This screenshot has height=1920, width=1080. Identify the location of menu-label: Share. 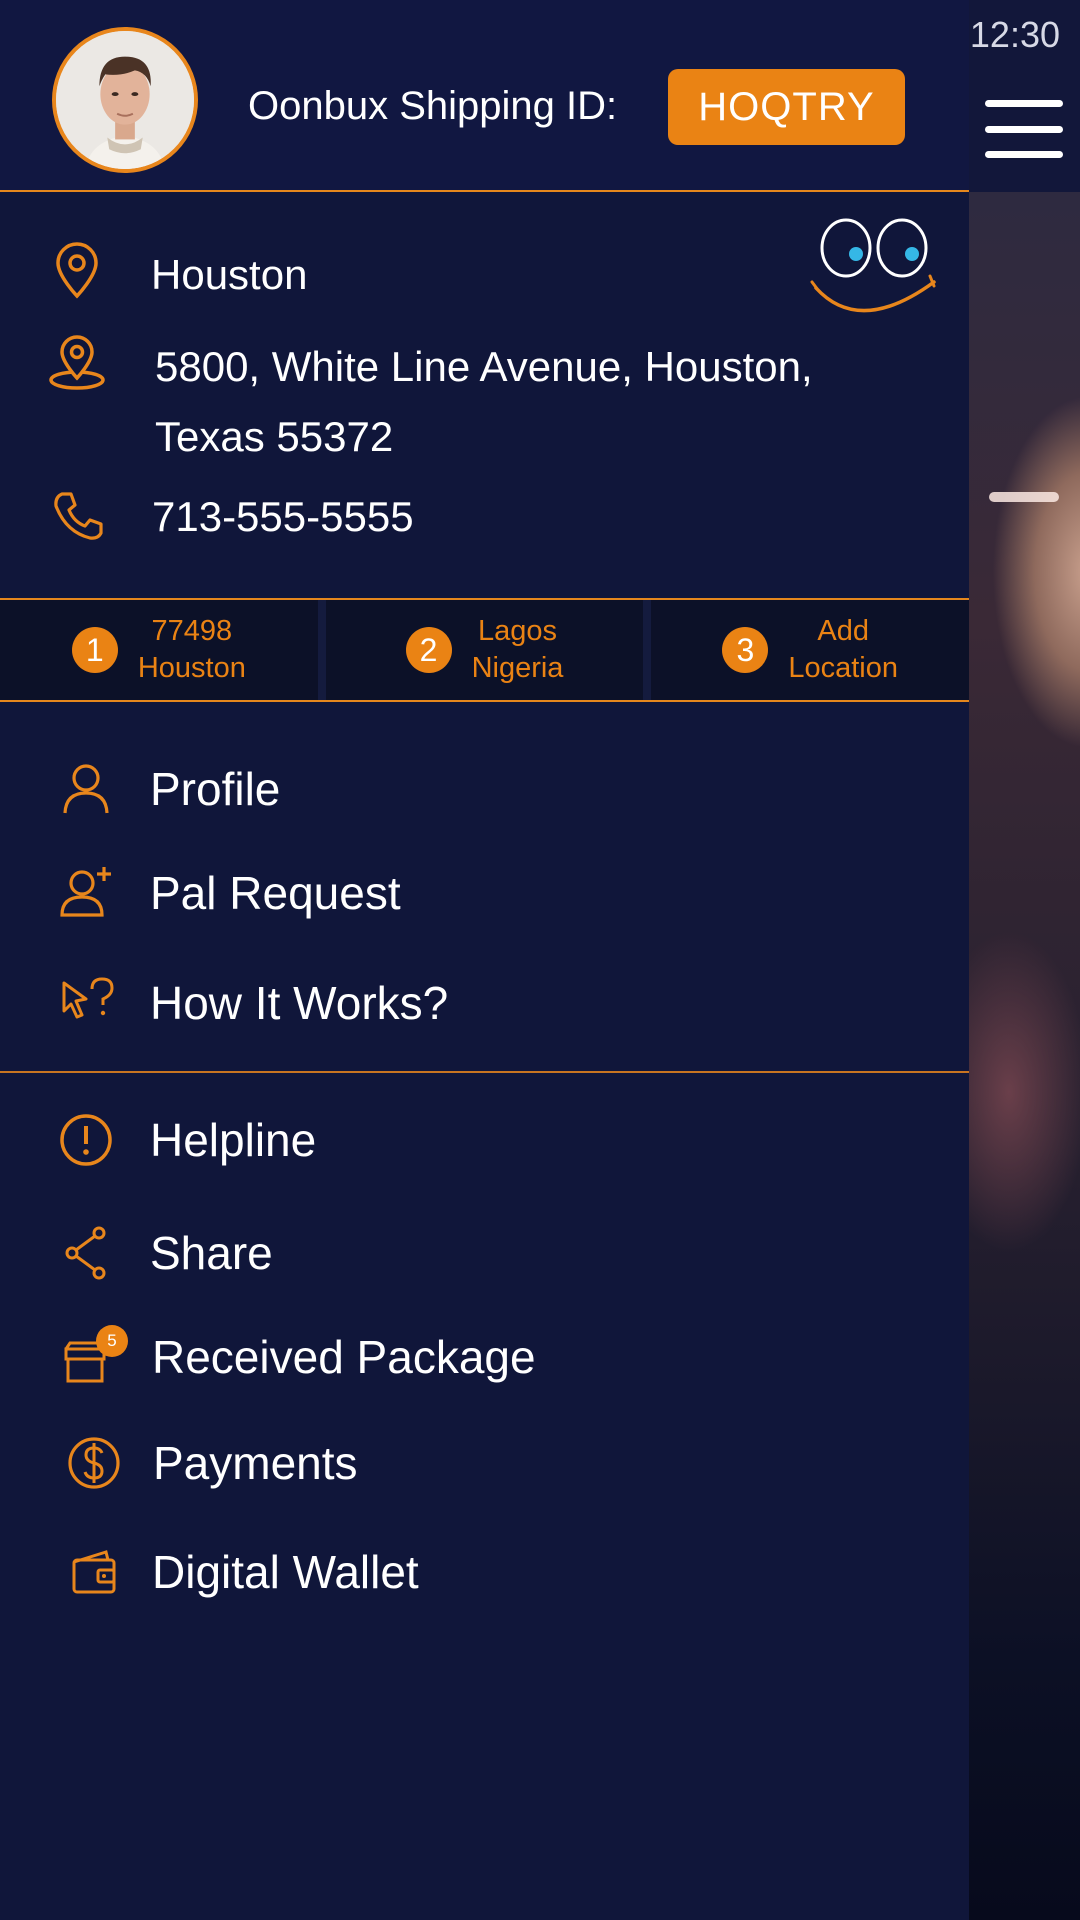
(211, 1253).